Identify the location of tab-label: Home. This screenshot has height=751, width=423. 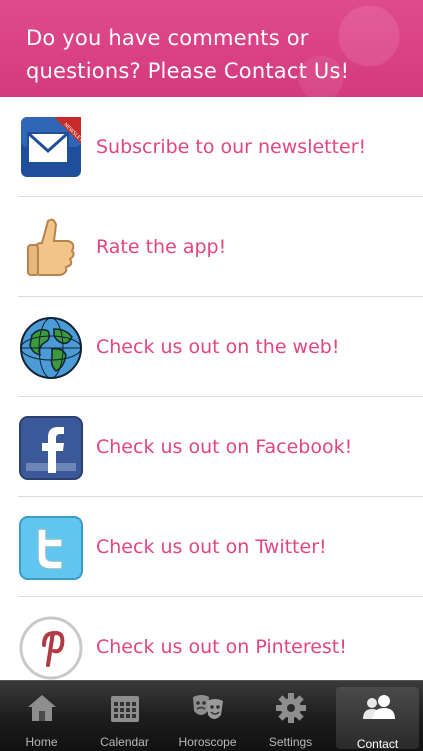
(41, 742).